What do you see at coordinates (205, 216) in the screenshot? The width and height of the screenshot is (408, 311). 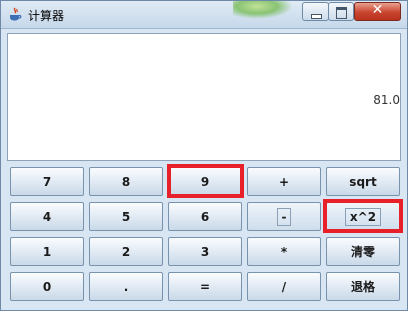 I see `key-6: 6` at bounding box center [205, 216].